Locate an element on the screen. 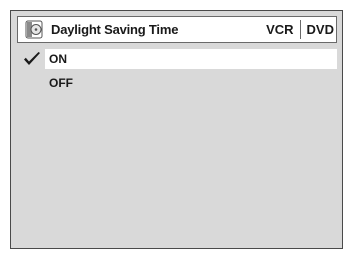 The height and width of the screenshot is (257, 346). title-bar: Daylight Saving Time VCR DVD is located at coordinates (177, 29).